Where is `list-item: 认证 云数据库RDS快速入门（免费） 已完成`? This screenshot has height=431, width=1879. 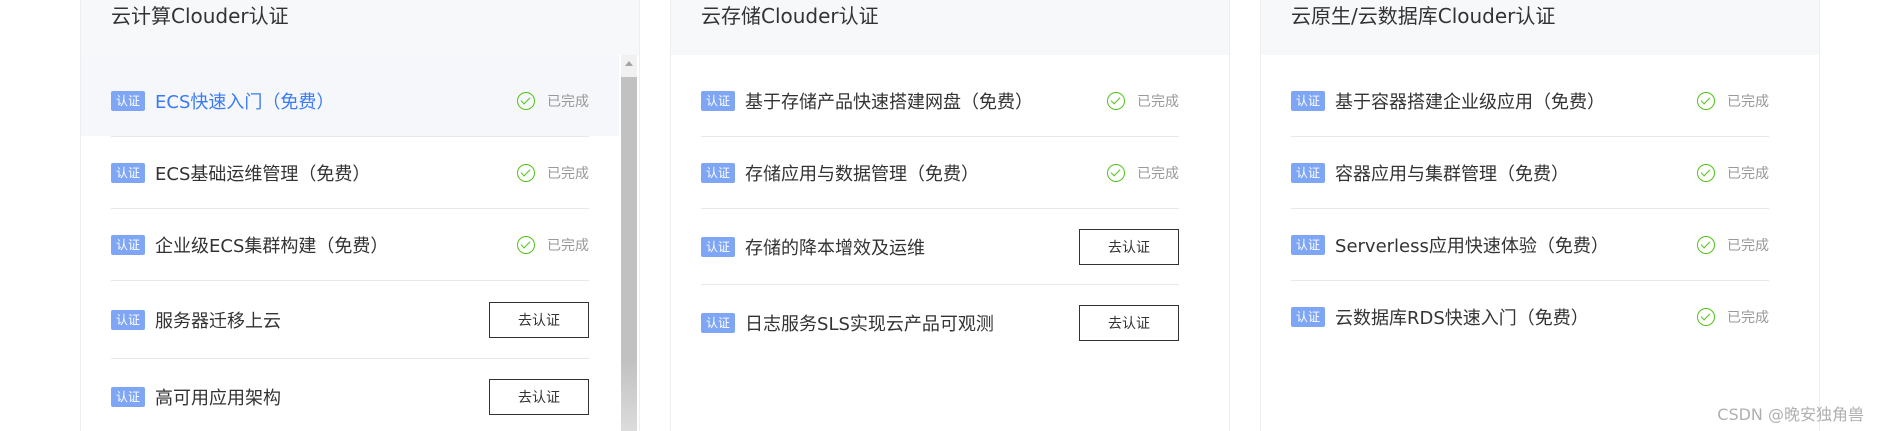 list-item: 认证 云数据库RDS快速入门（免费） 已完成 is located at coordinates (1530, 317).